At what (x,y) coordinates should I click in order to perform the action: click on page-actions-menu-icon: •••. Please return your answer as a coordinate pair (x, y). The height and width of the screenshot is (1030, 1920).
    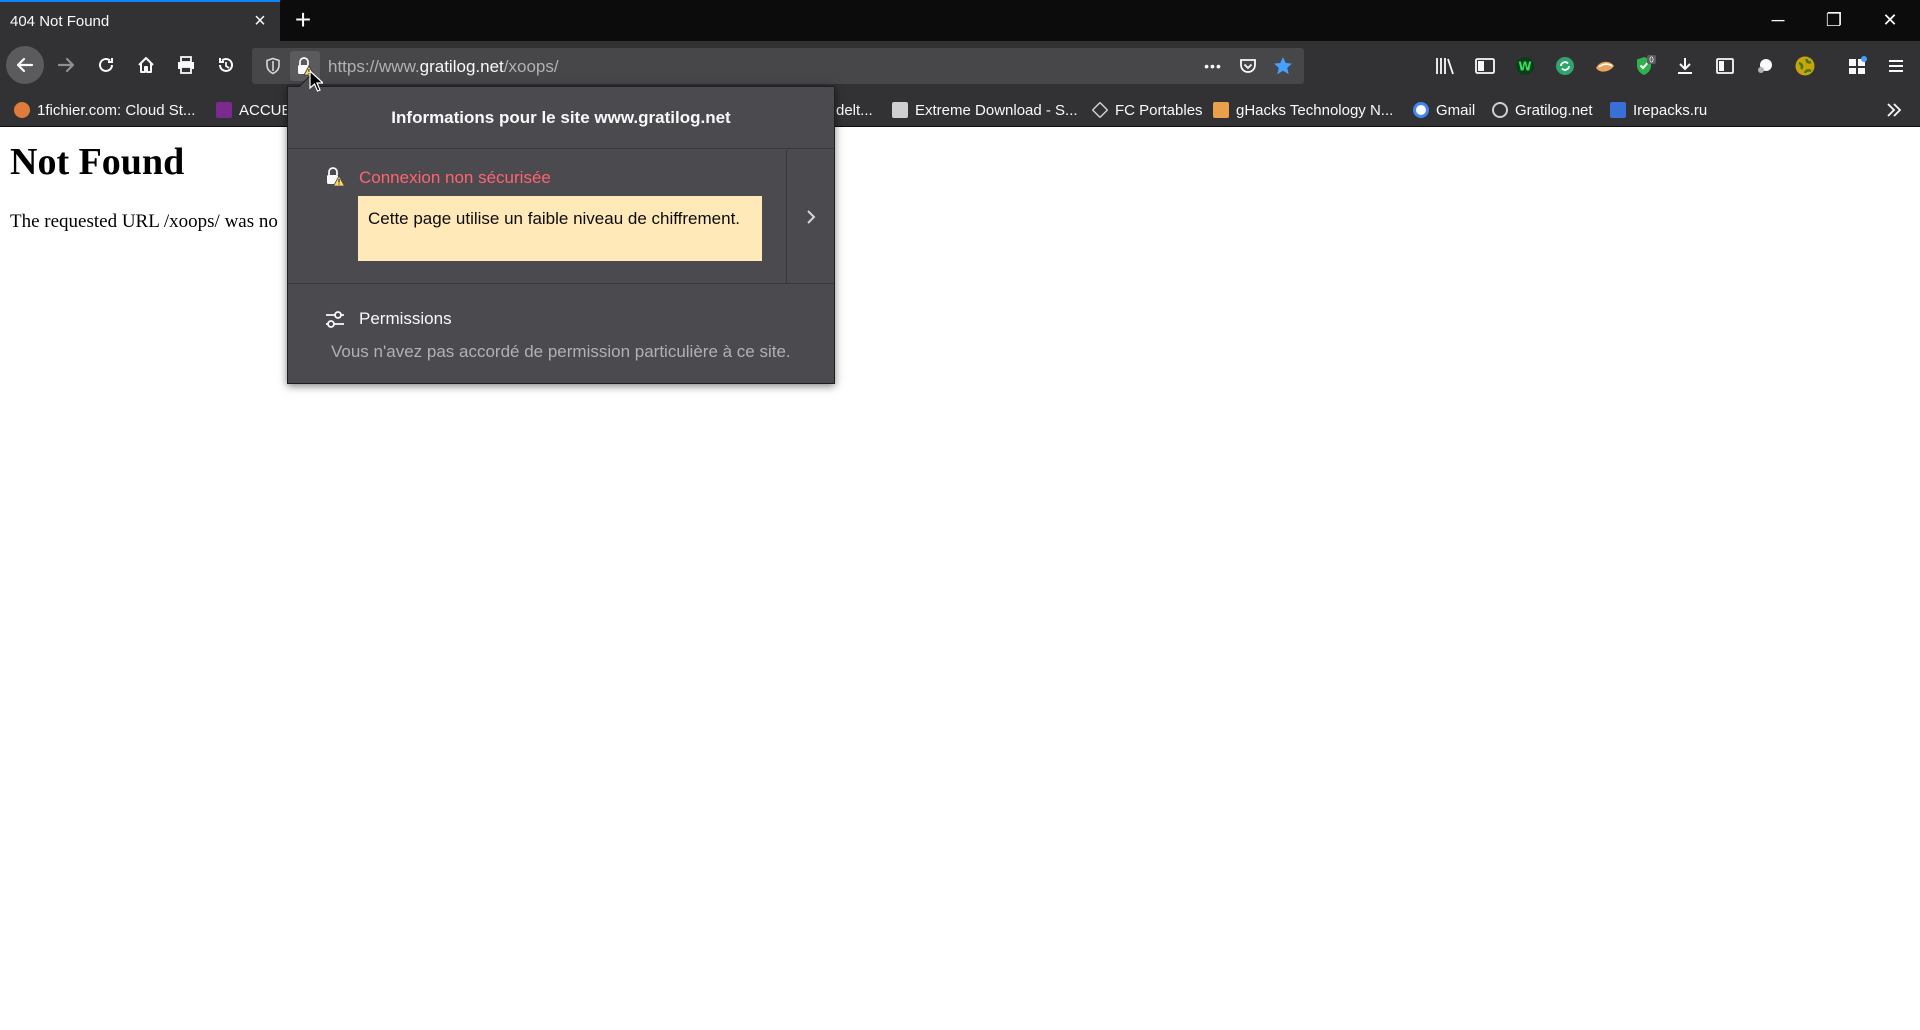
    Looking at the image, I should click on (1213, 66).